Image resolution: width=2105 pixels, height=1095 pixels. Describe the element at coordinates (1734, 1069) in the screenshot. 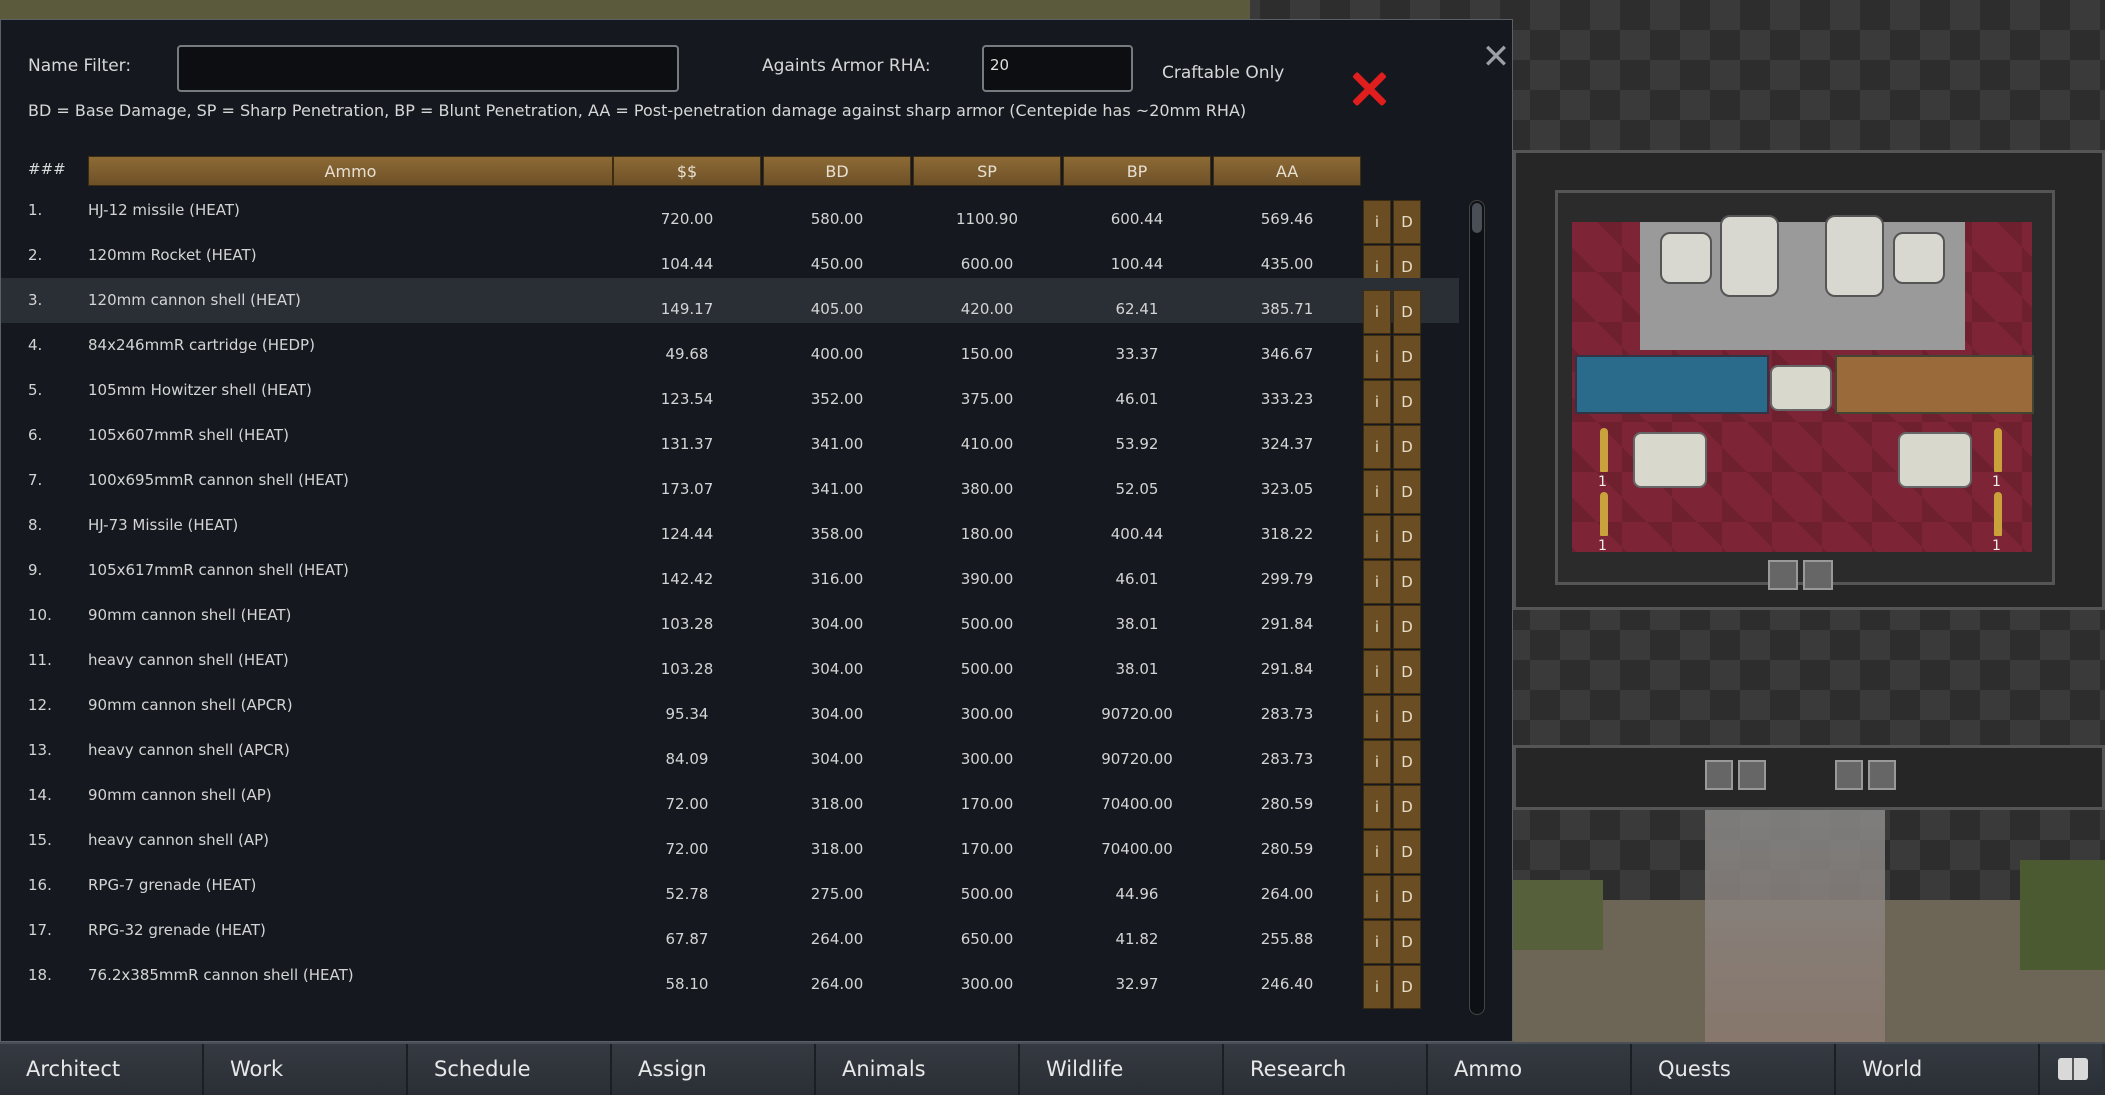

I see `tab-quests: Quests` at that location.